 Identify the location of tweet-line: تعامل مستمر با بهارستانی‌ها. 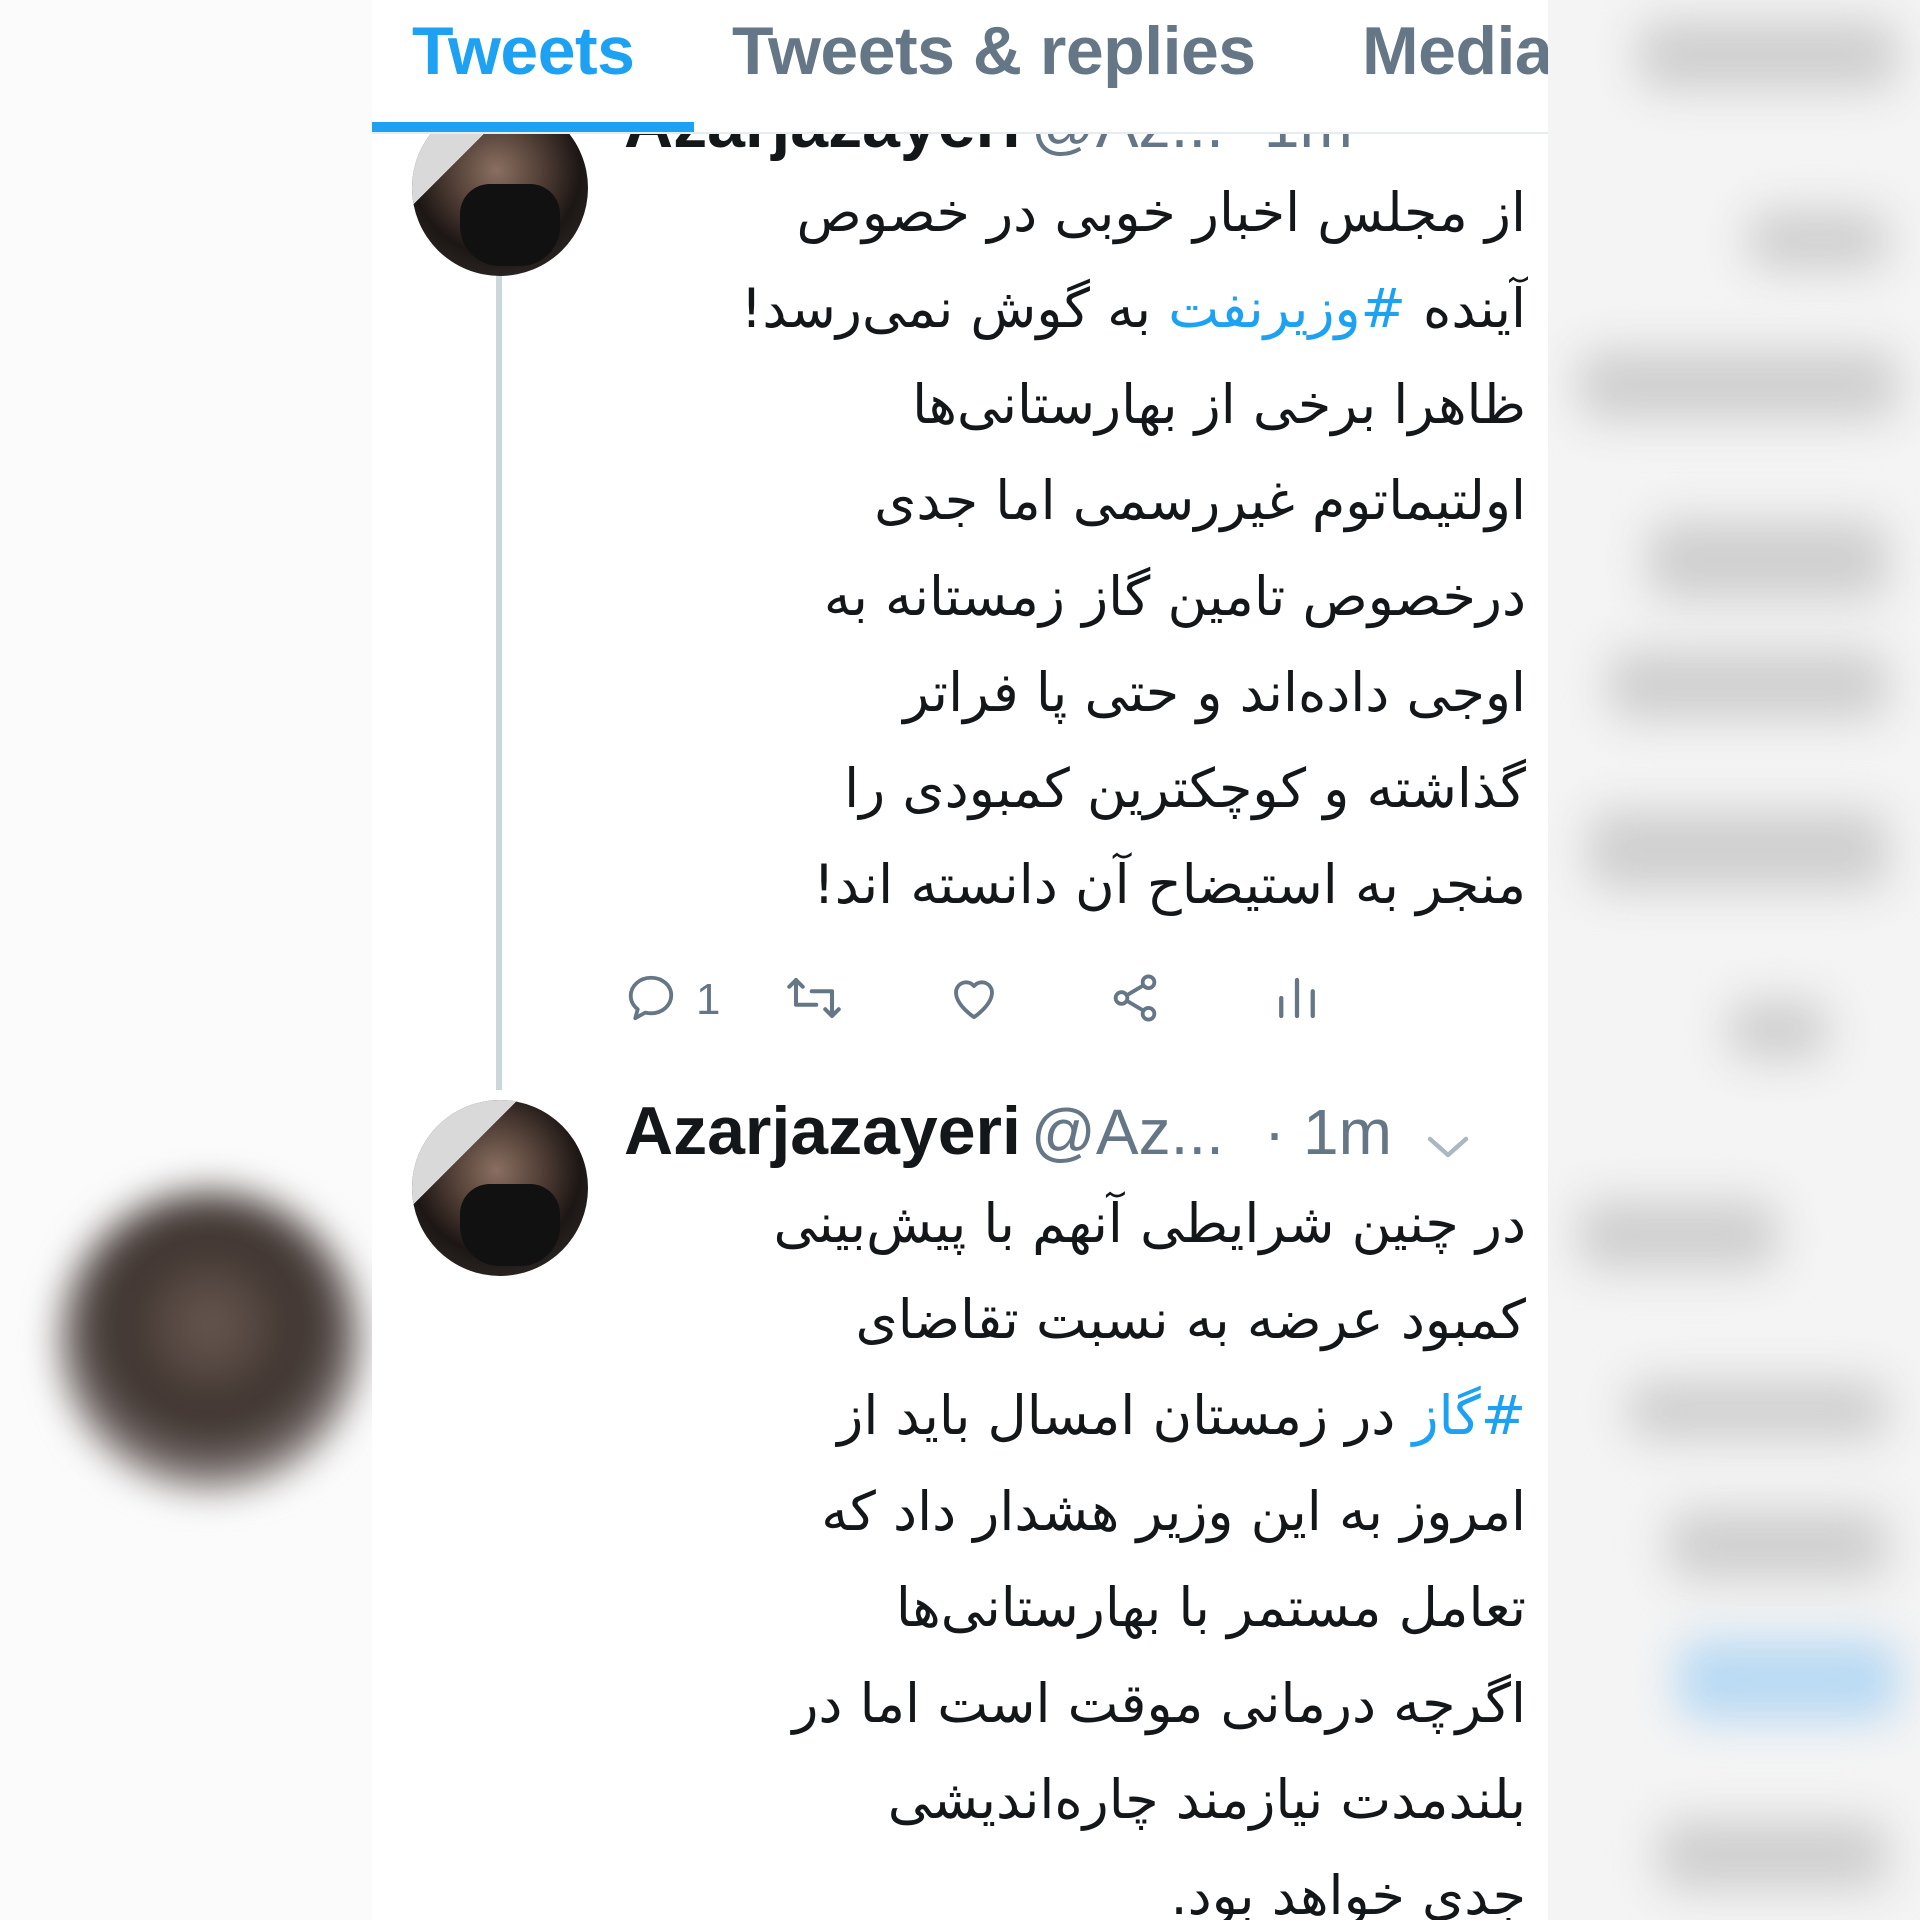
(1210, 1607).